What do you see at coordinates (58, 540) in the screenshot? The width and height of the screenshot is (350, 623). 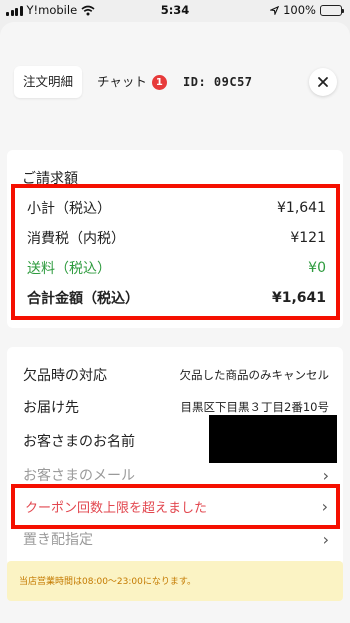 I see `leave-at-door-label: 置き配指定` at bounding box center [58, 540].